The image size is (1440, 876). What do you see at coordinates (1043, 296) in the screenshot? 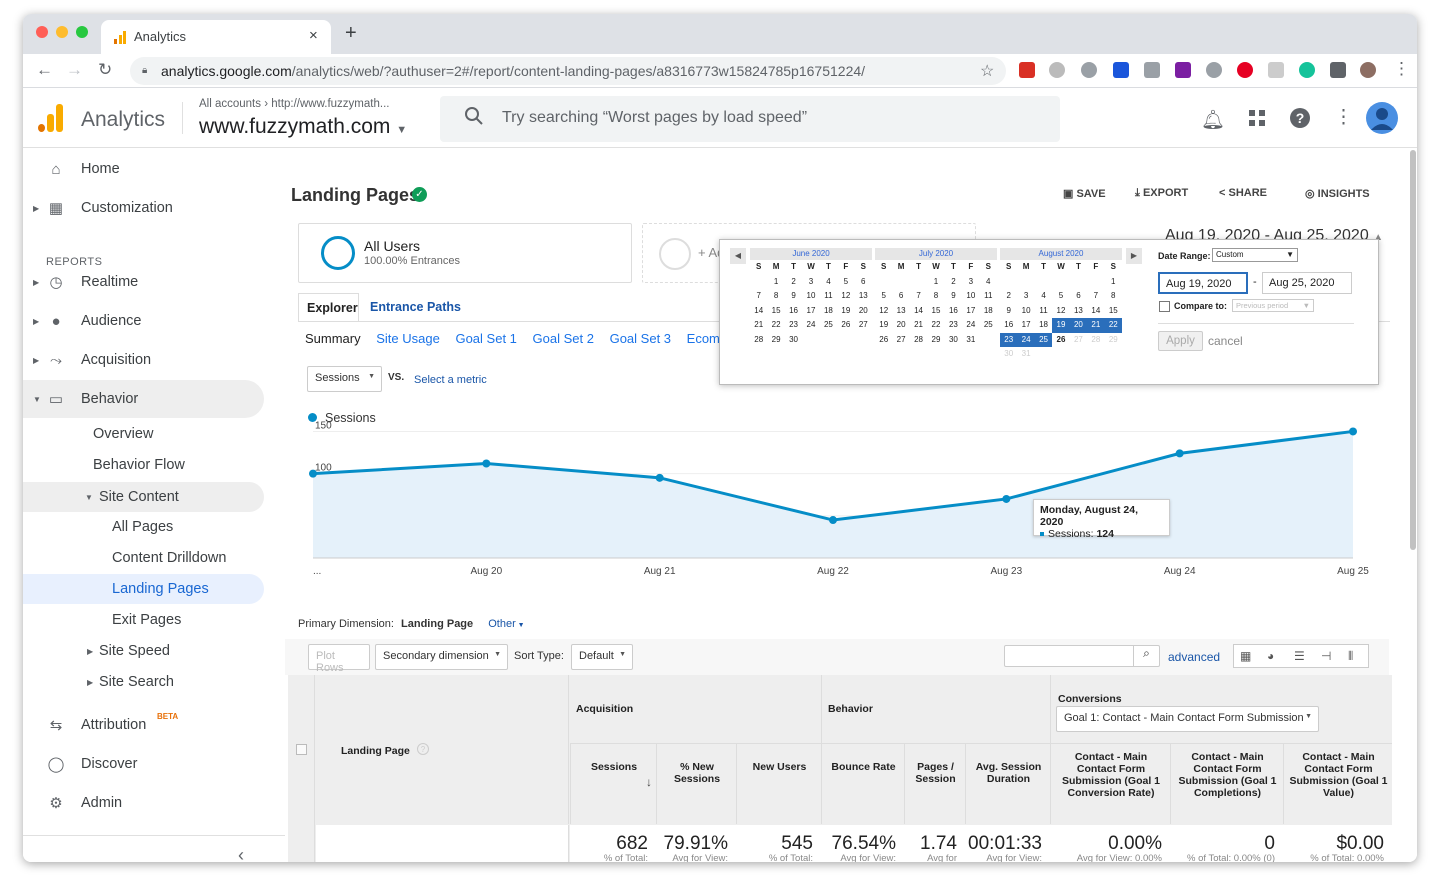
I see `calendar-day: 4` at bounding box center [1043, 296].